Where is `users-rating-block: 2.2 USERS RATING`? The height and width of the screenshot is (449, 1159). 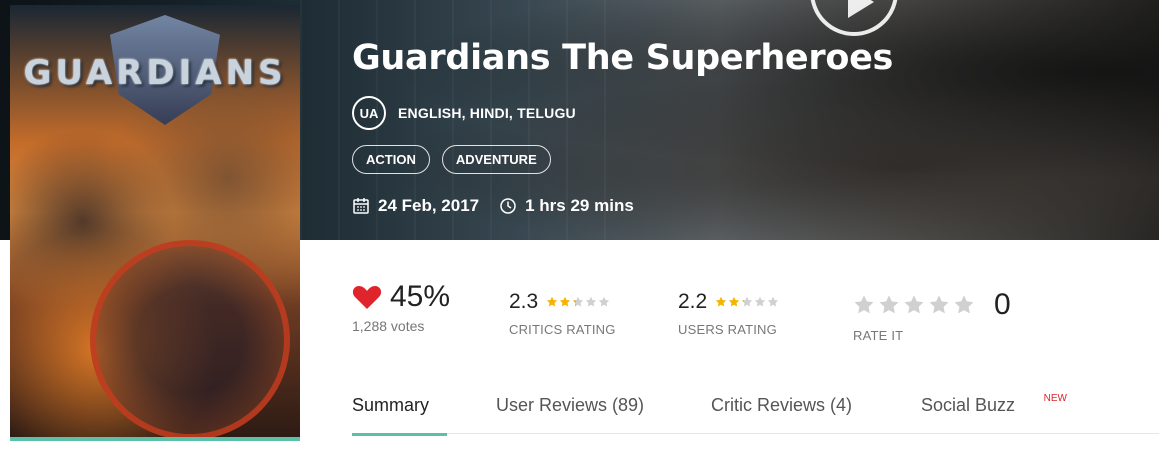 users-rating-block: 2.2 USERS RATING is located at coordinates (729, 313).